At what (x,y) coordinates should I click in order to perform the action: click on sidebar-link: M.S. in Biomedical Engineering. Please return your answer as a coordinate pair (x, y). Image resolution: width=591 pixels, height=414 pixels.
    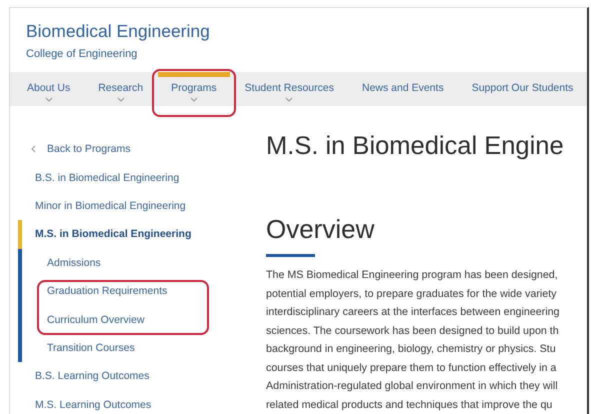
    Looking at the image, I should click on (113, 234).